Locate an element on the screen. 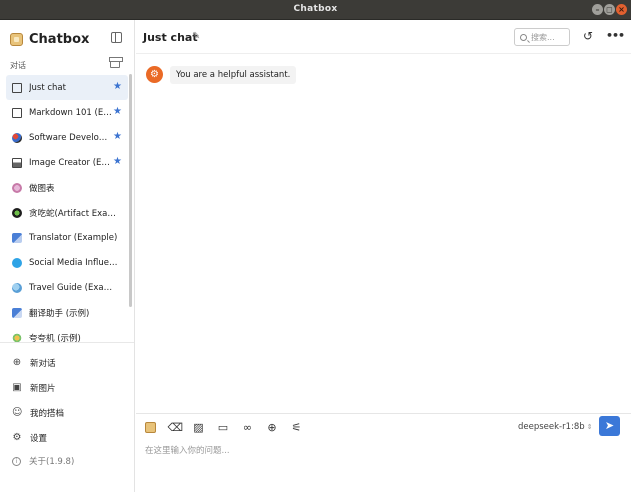  menu-item-label: 新对话 is located at coordinates (43, 363).